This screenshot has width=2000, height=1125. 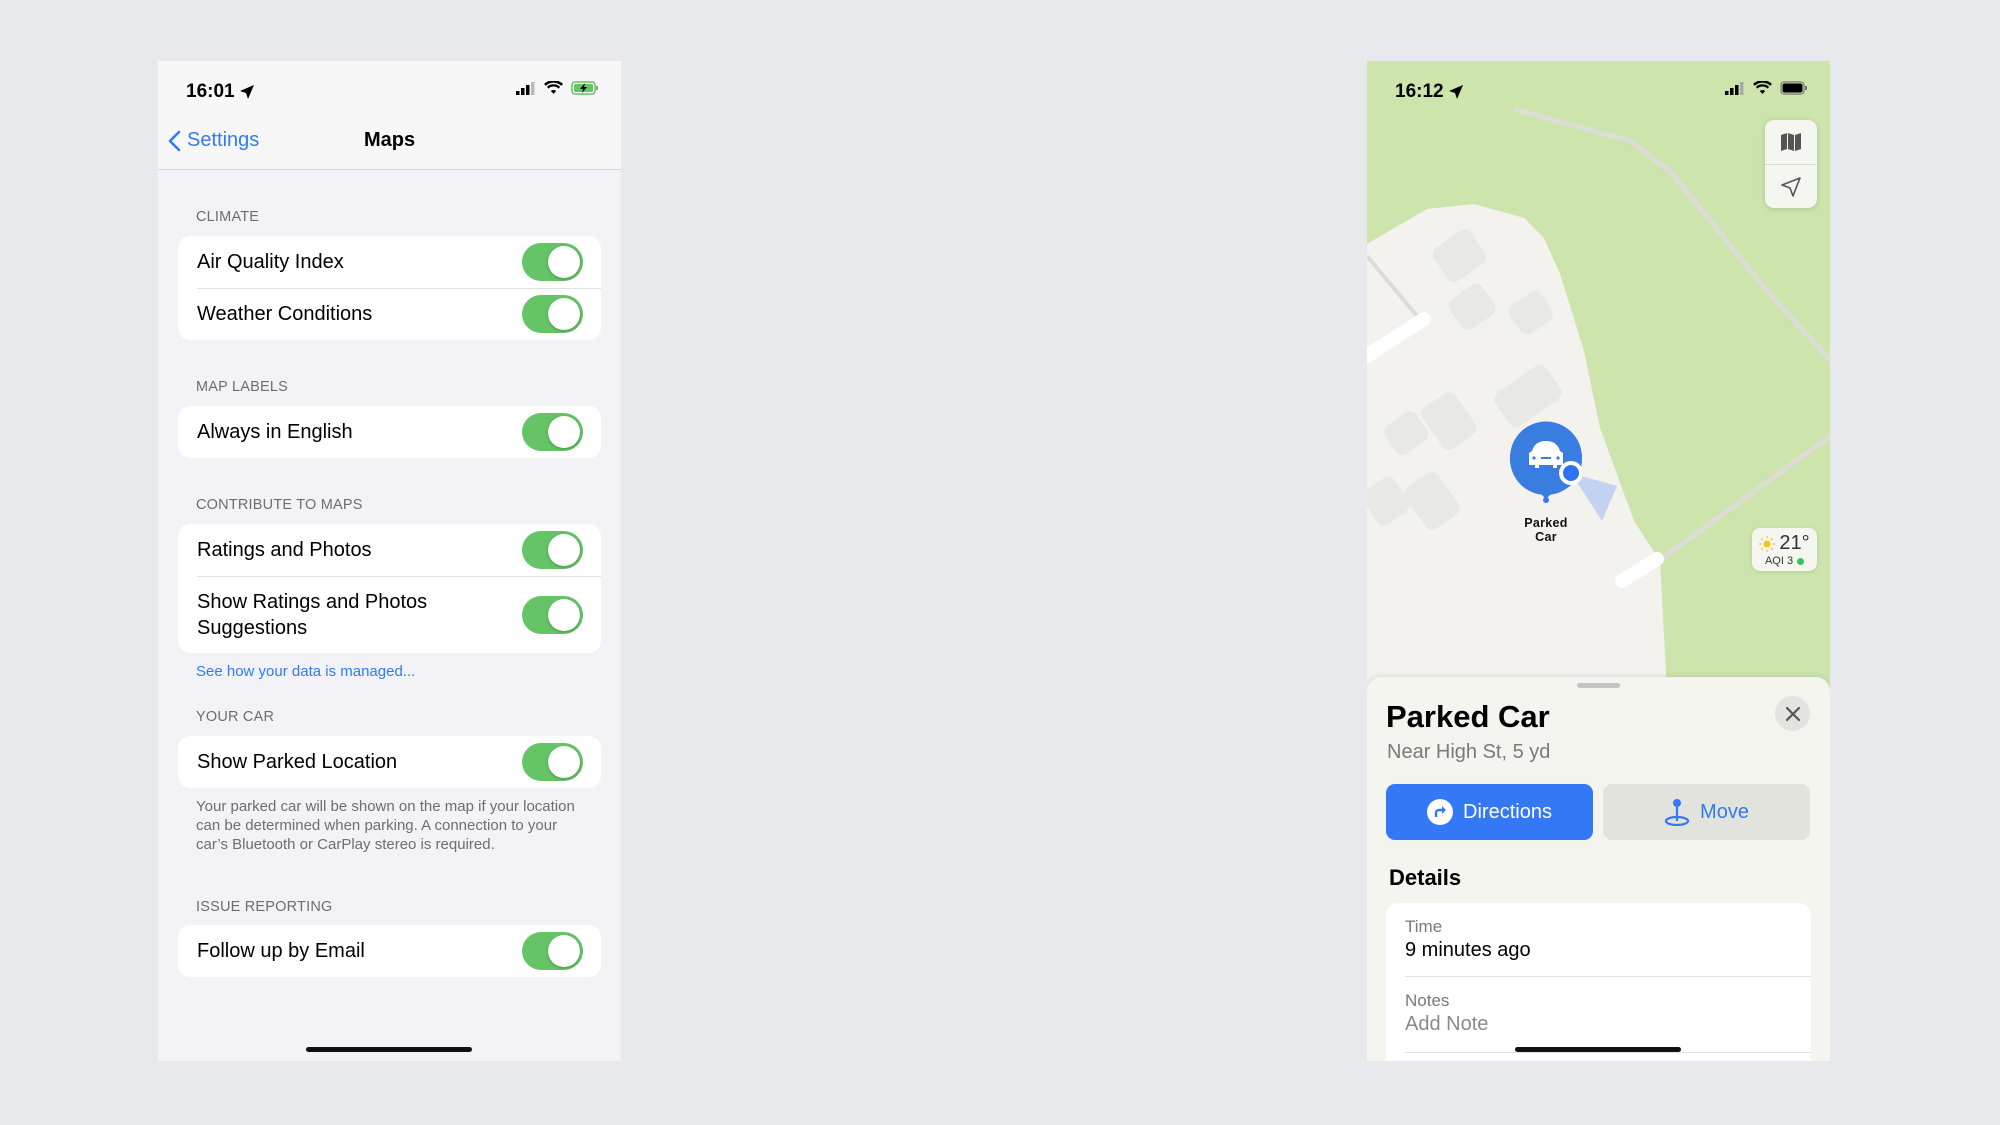 I want to click on weather-badge: 21° AQI 3, so click(x=1784, y=549).